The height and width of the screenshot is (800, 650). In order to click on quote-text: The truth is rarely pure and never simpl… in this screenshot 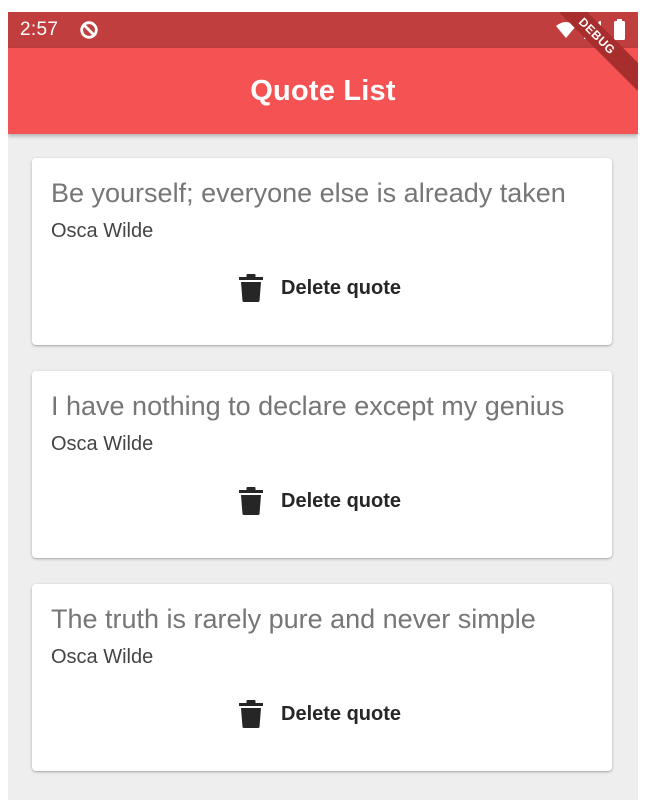, I will do `click(293, 619)`.